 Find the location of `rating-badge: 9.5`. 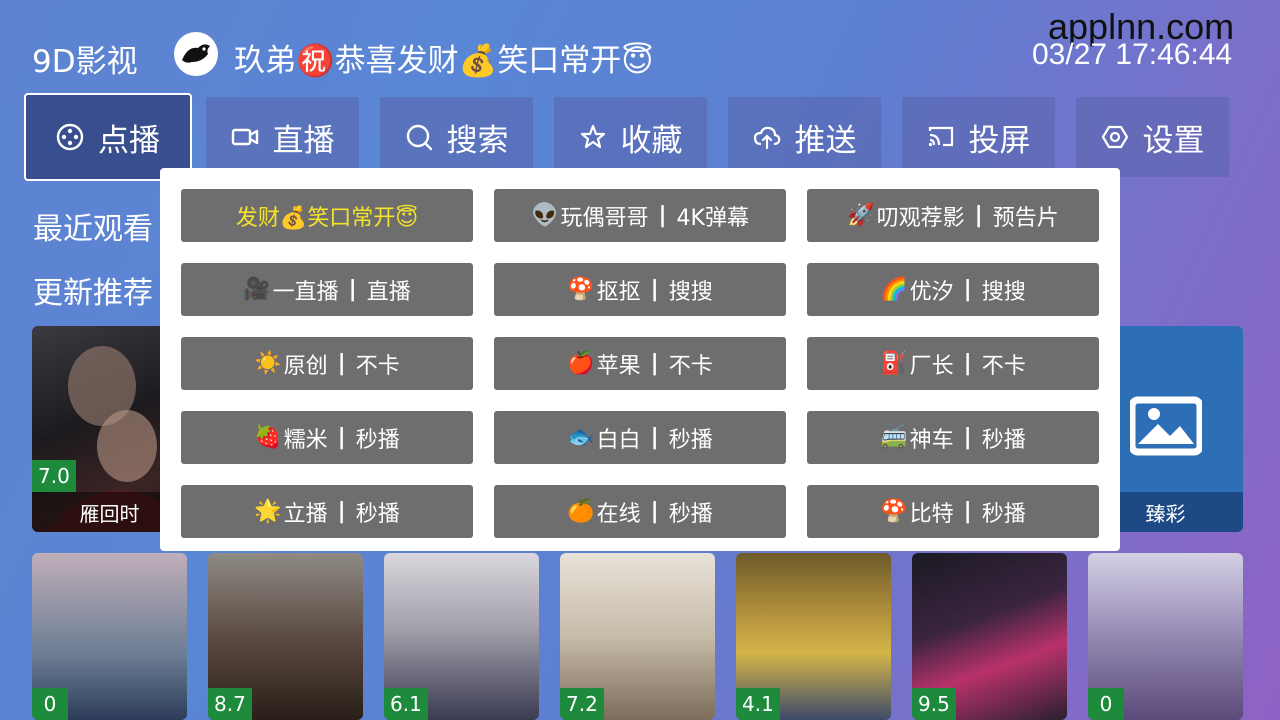

rating-badge: 9.5 is located at coordinates (934, 704).